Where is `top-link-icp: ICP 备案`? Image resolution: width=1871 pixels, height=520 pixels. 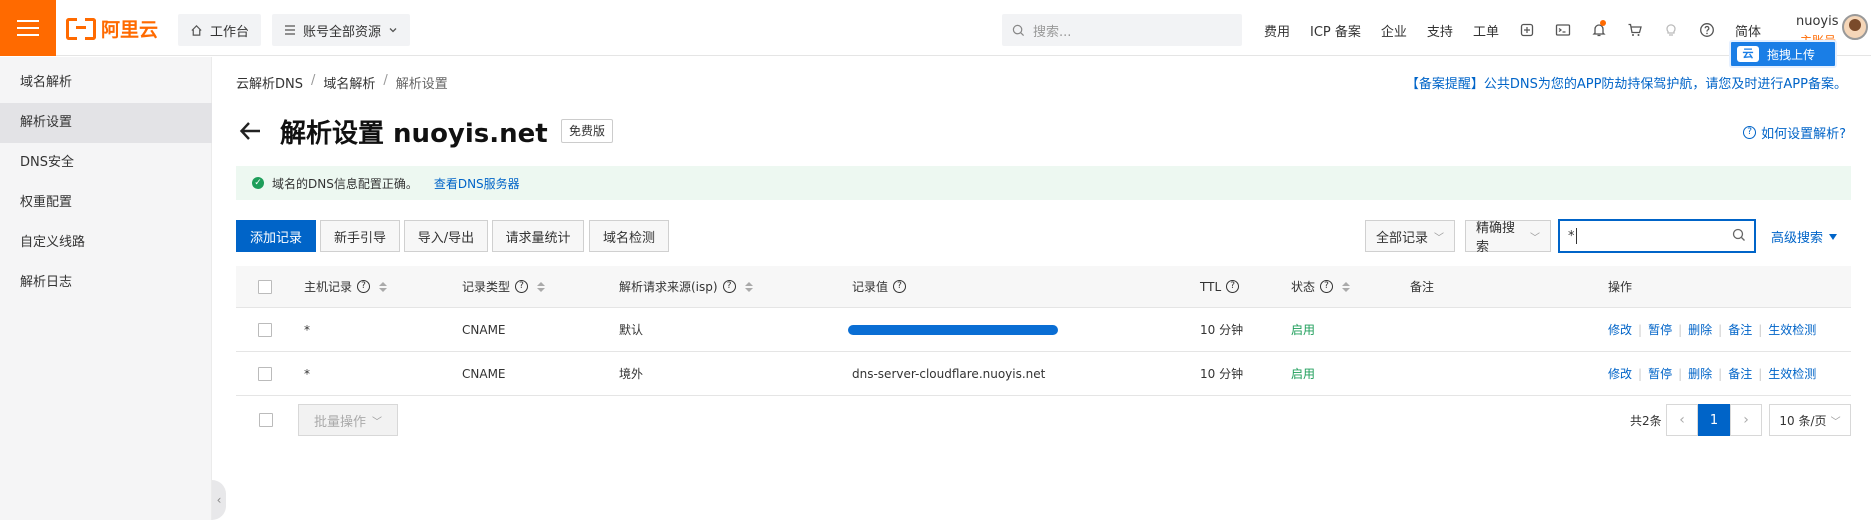
top-link-icp: ICP 备案 is located at coordinates (1335, 30).